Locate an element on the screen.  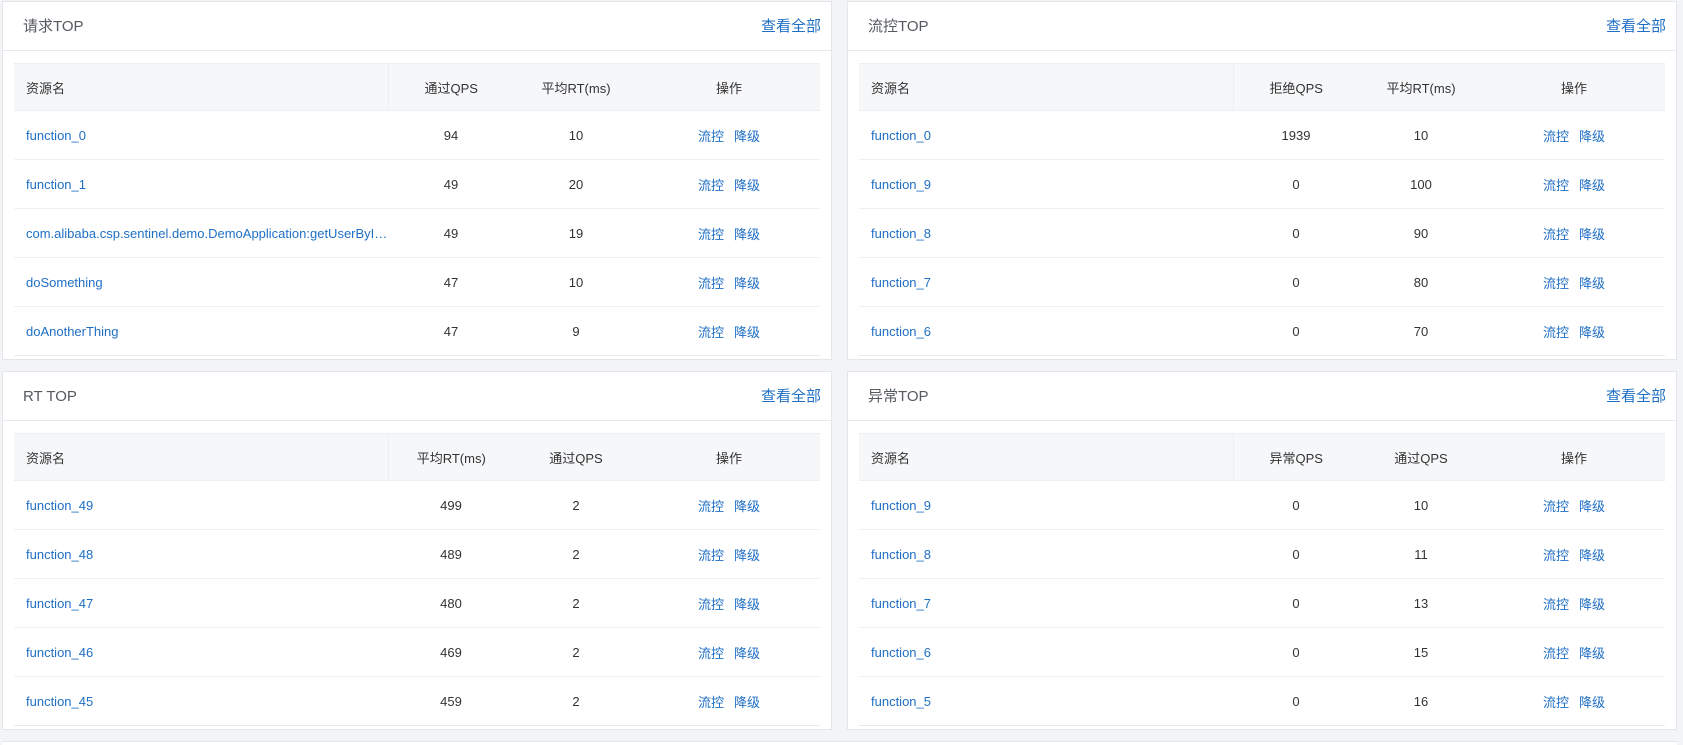
panel-title: 流控TOP is located at coordinates (898, 26).